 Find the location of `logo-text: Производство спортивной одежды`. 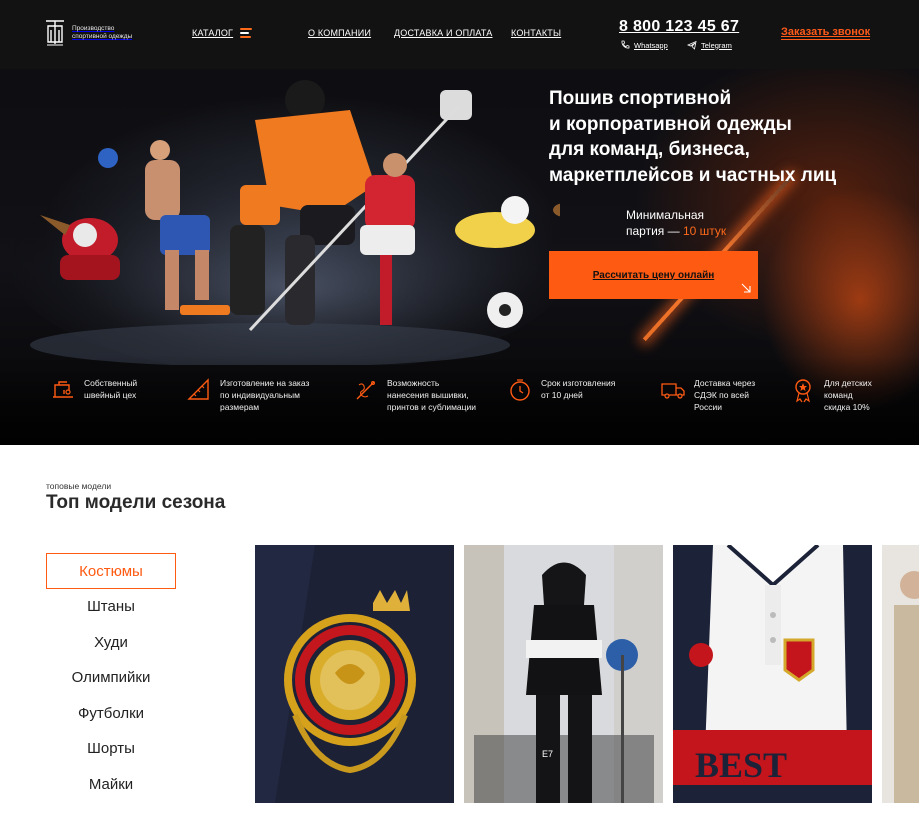

logo-text: Производство спортивной одежды is located at coordinates (102, 32).